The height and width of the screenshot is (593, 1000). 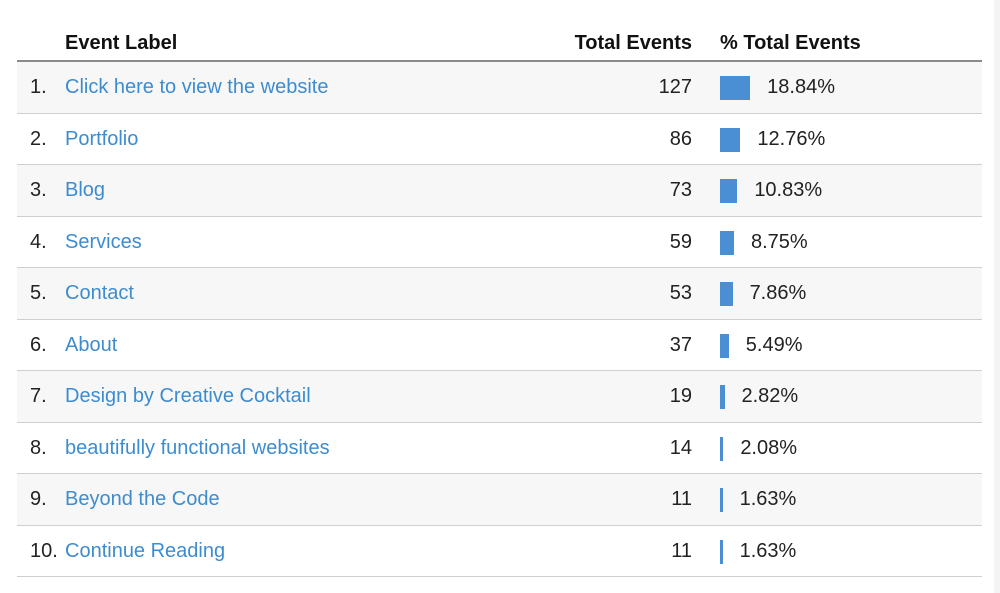 What do you see at coordinates (499, 44) in the screenshot?
I see `table-header: Event Label Total Events % Total Events` at bounding box center [499, 44].